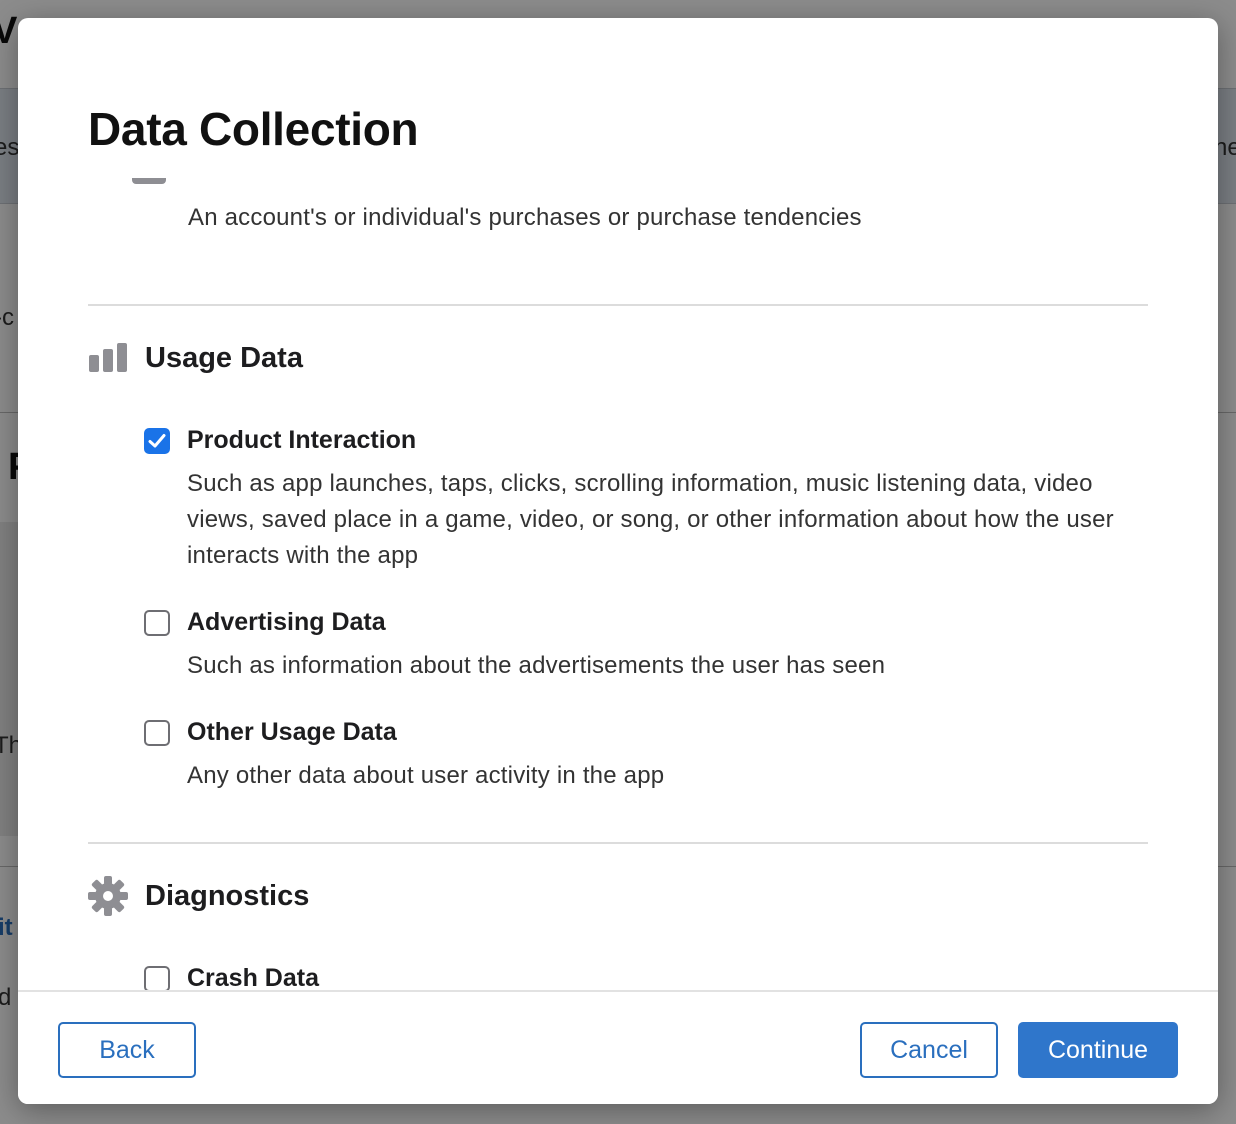 Image resolution: width=1236 pixels, height=1124 pixels. What do you see at coordinates (302, 440) in the screenshot?
I see `option-title: Product Interaction` at bounding box center [302, 440].